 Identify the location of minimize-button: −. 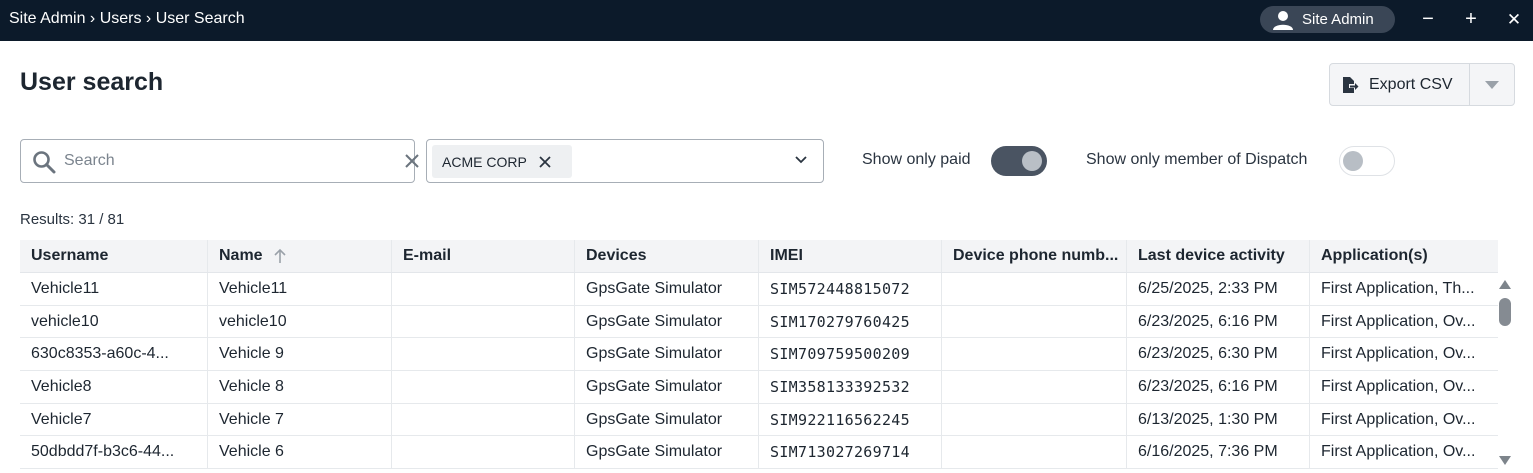
(1428, 19).